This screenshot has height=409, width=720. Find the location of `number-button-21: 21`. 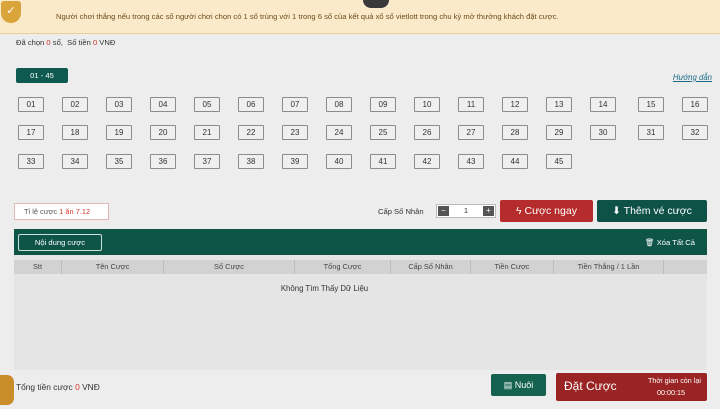

number-button-21: 21 is located at coordinates (207, 132).